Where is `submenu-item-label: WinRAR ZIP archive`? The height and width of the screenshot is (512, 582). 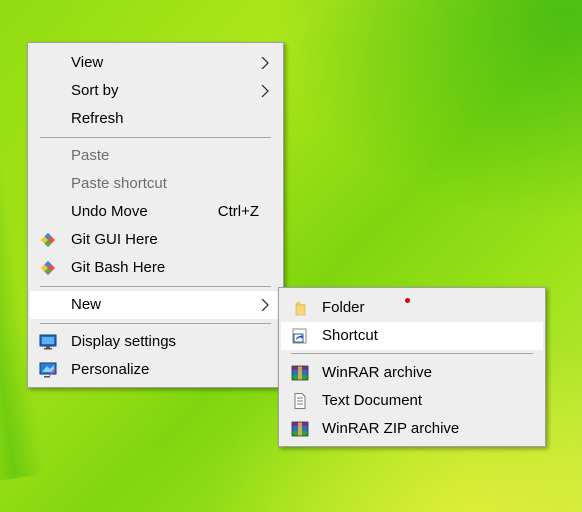 submenu-item-label: WinRAR ZIP archive is located at coordinates (391, 428).